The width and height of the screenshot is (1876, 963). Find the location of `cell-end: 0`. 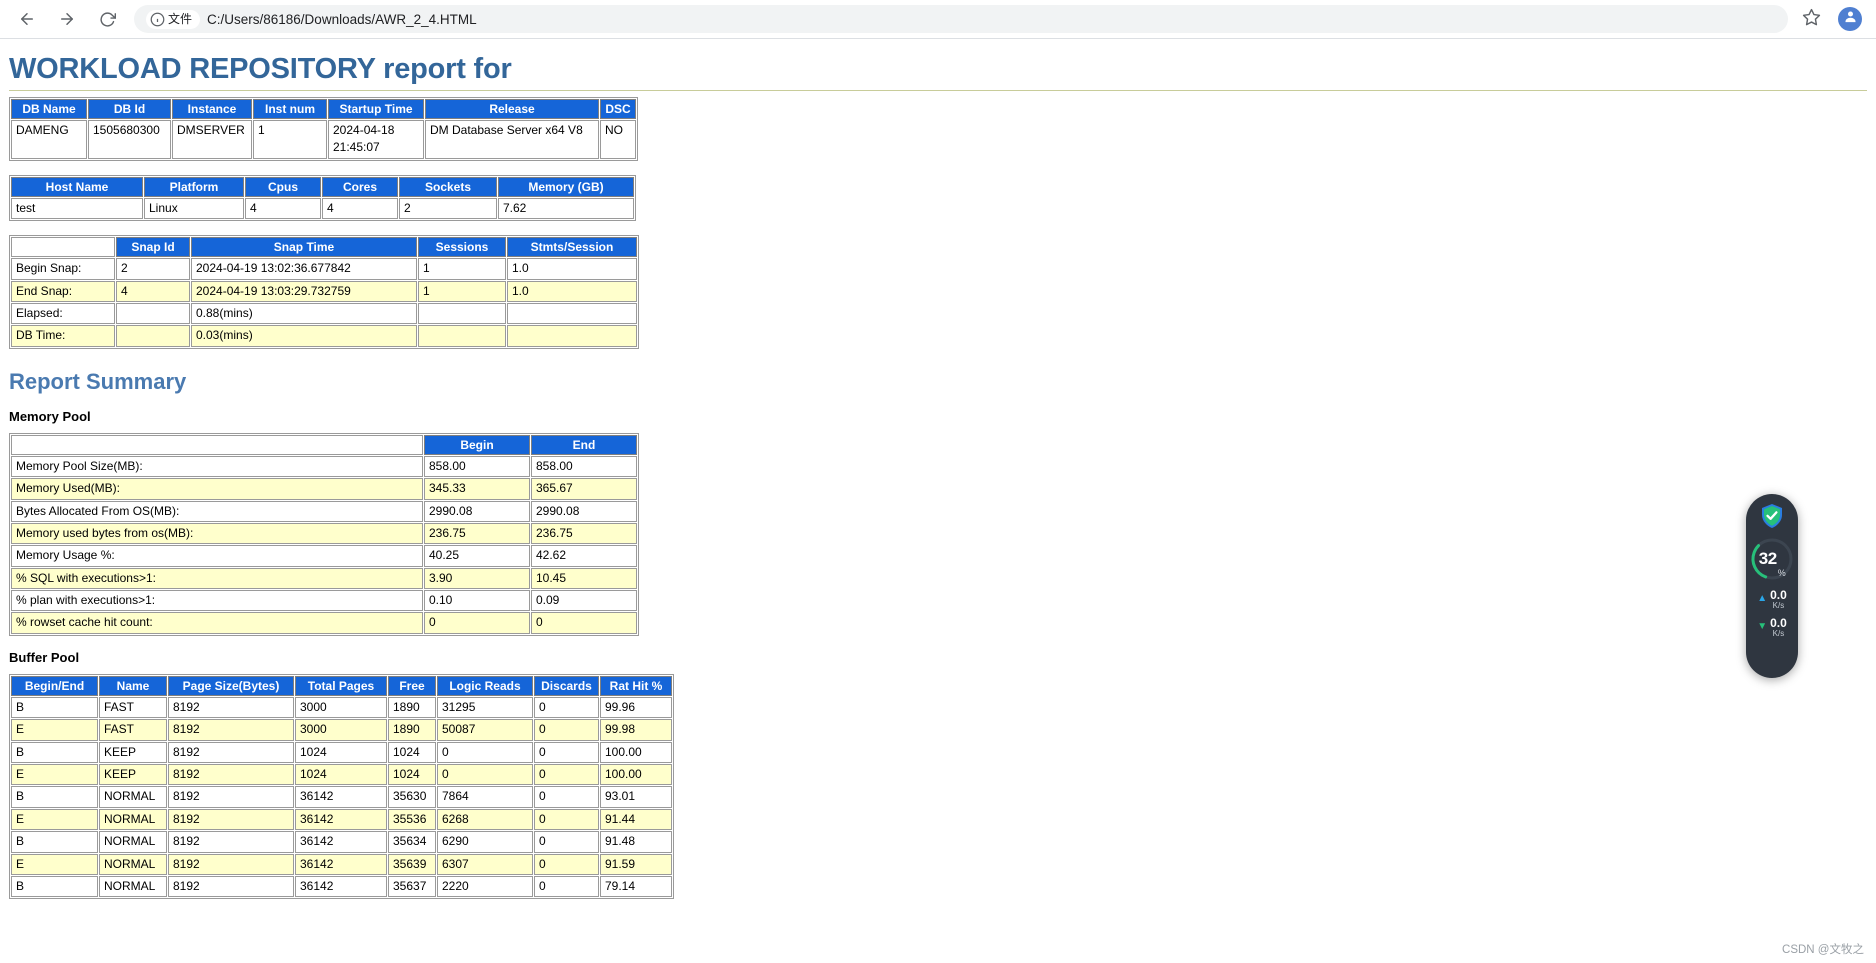

cell-end: 0 is located at coordinates (584, 623).